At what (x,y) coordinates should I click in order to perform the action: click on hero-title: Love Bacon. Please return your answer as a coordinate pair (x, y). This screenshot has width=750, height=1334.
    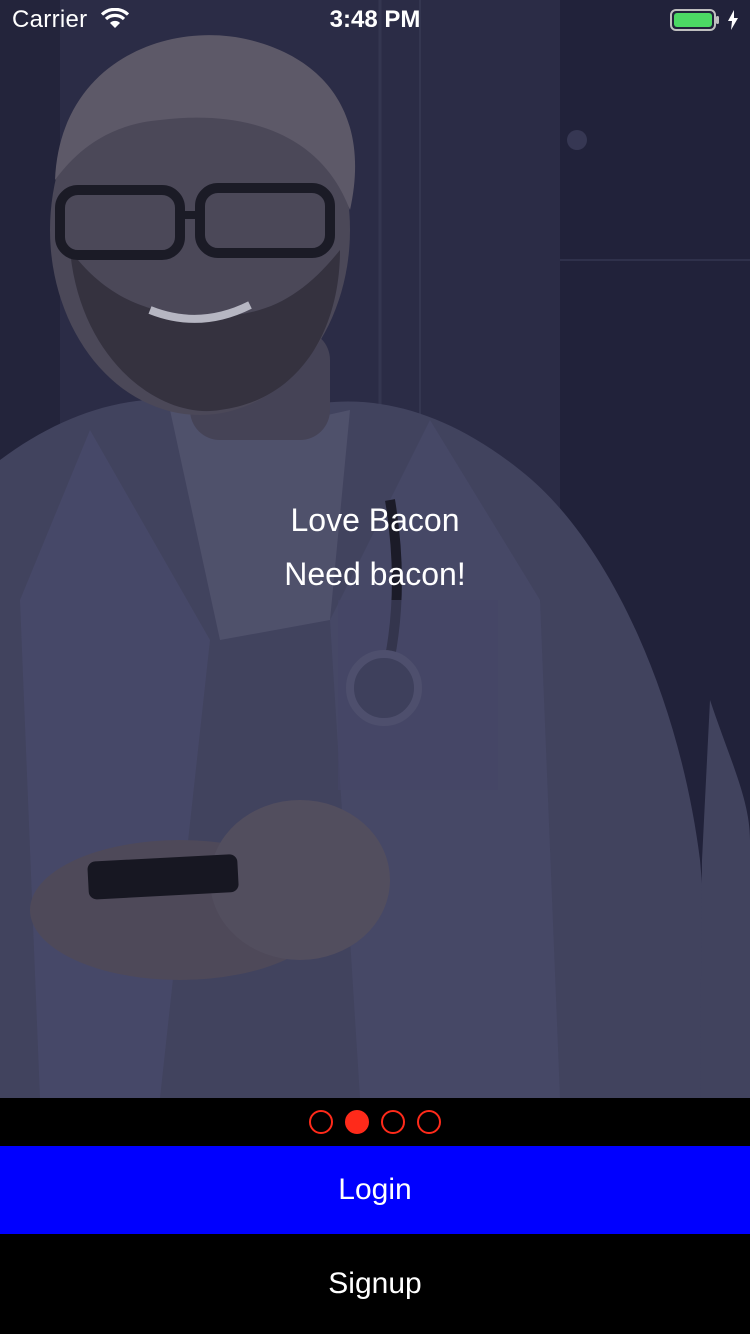
    Looking at the image, I should click on (375, 520).